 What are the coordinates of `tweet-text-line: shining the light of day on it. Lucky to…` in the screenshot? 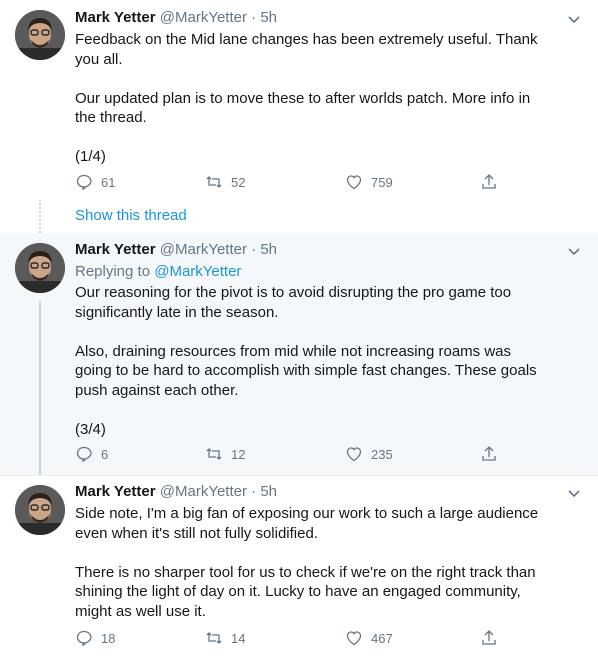 It's located at (298, 591).